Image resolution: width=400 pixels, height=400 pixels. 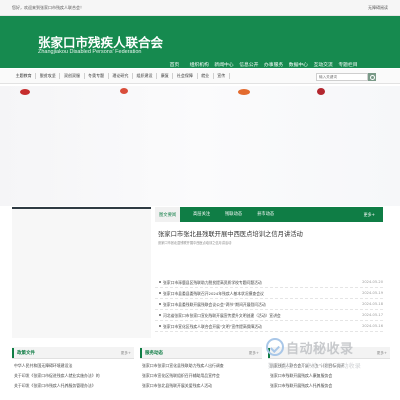 What do you see at coordinates (145, 76) in the screenshot?
I see `subnav-item: 组织建设` at bounding box center [145, 76].